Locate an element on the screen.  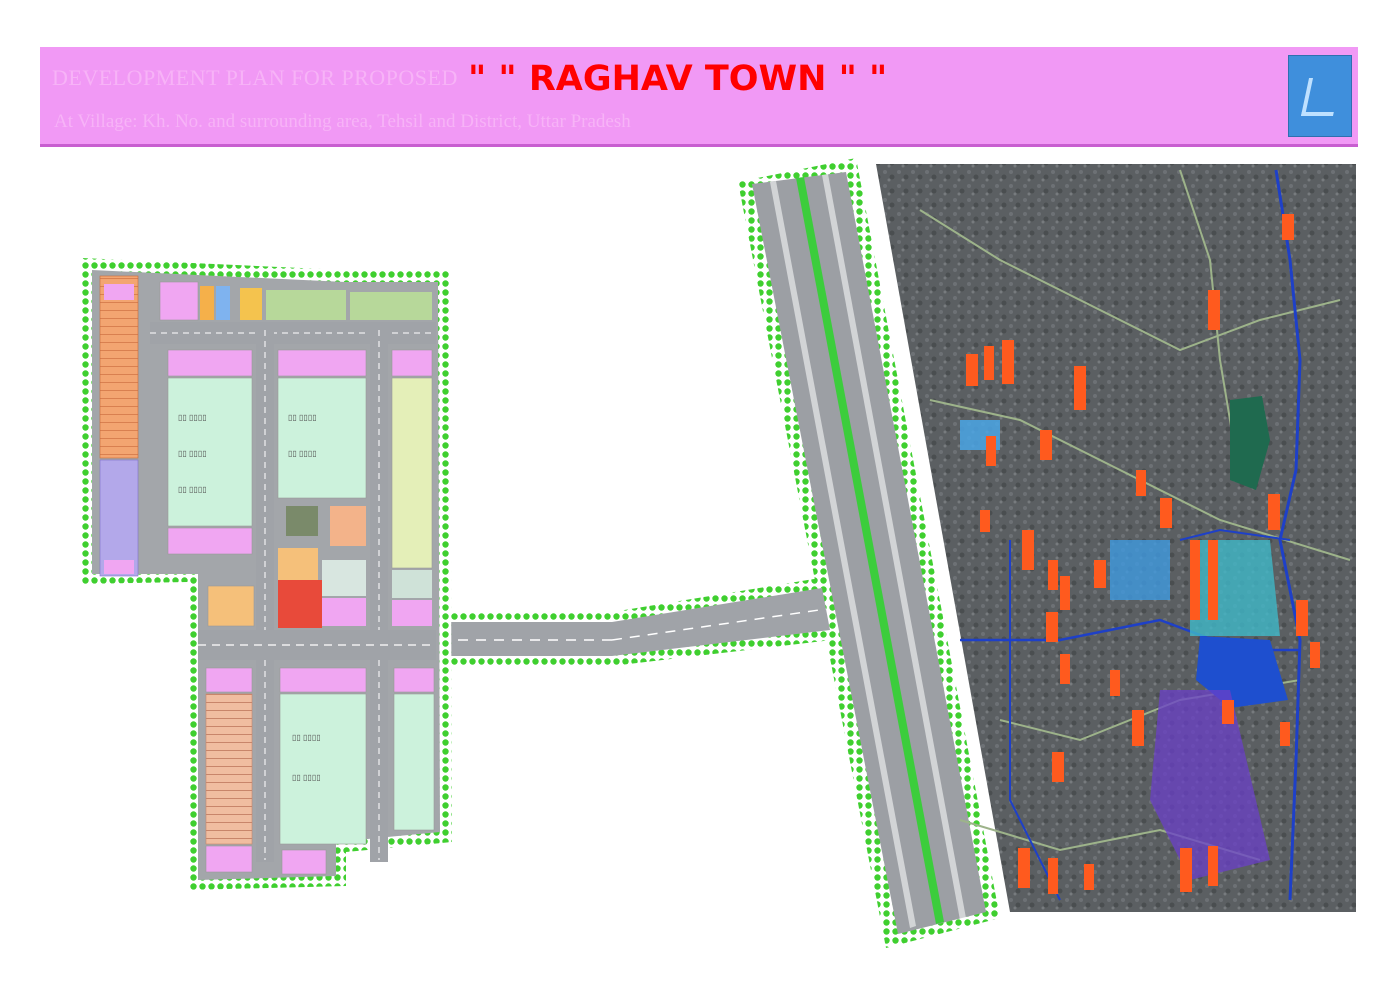
amenity-plot is located at coordinates (300, 604).